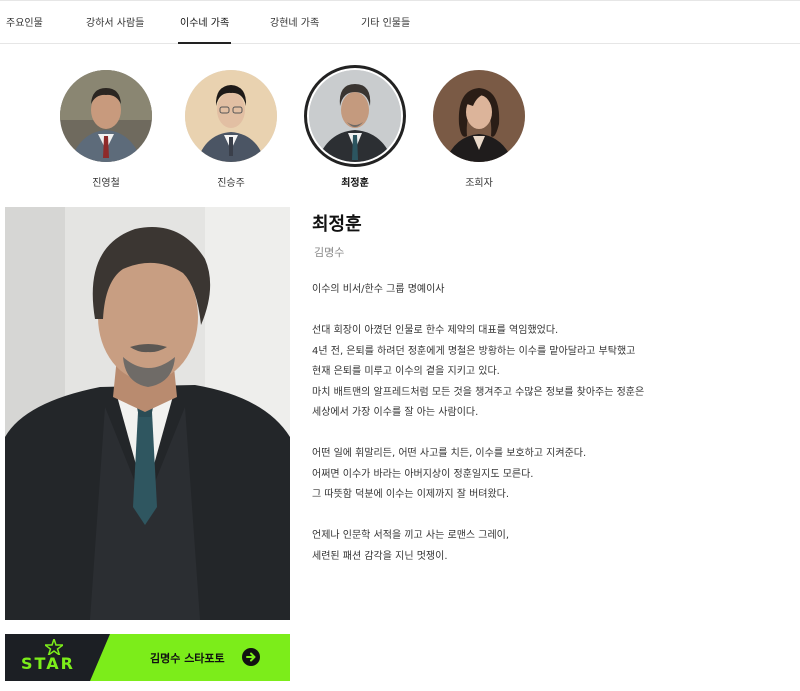 This screenshot has width=800, height=691. I want to click on tab-kanghyun-family: 강현네 가족, so click(294, 21).